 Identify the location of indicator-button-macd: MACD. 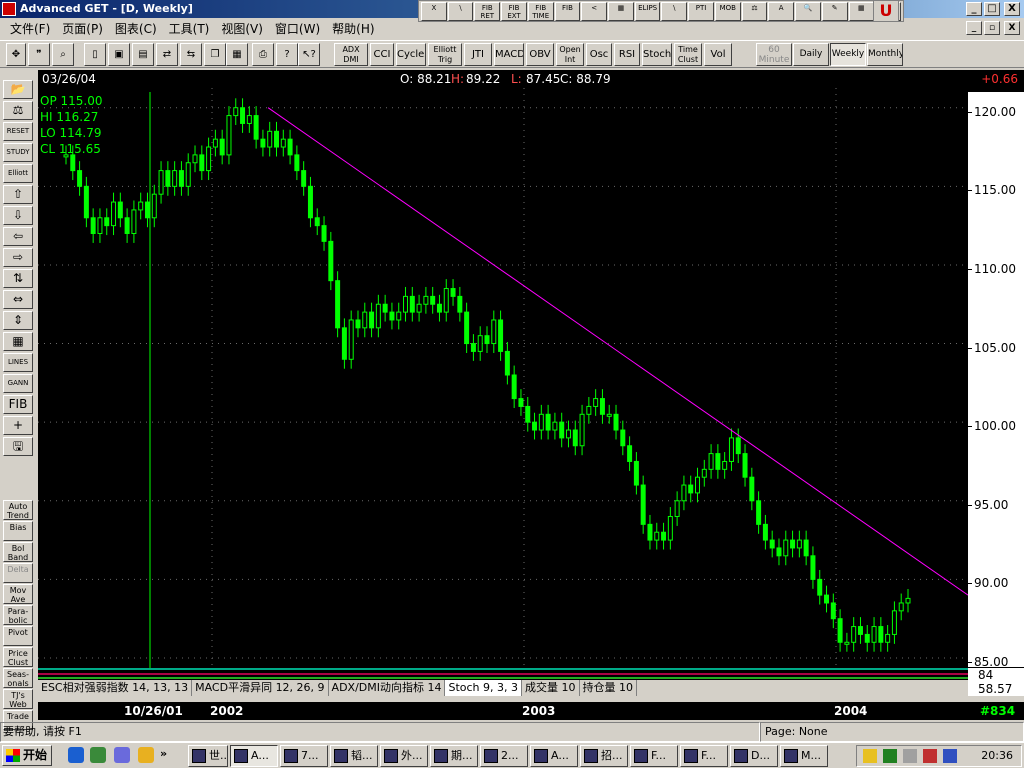
(509, 54).